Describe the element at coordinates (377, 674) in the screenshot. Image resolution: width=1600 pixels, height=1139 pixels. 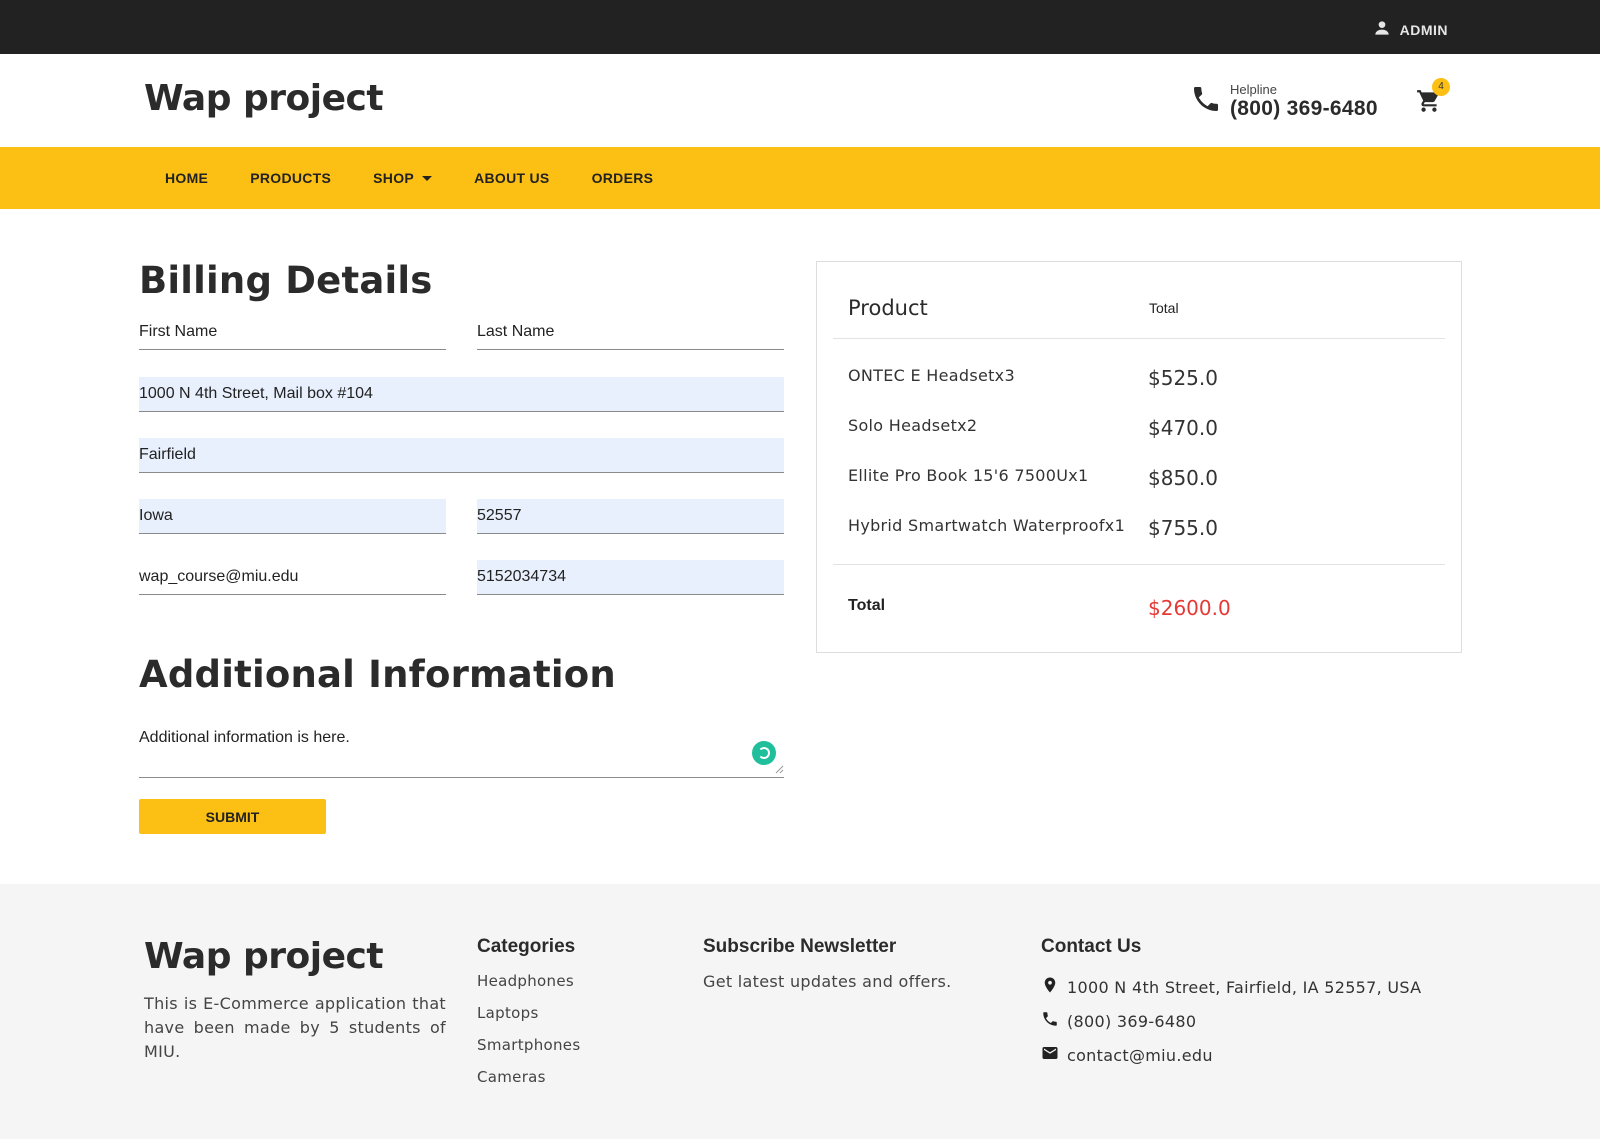
I see `additional-info-title: Additional Information` at that location.